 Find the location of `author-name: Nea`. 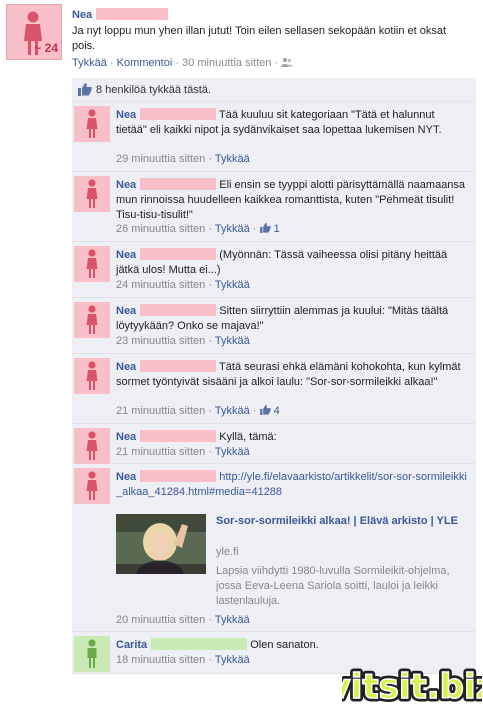

author-name: Nea is located at coordinates (120, 14).